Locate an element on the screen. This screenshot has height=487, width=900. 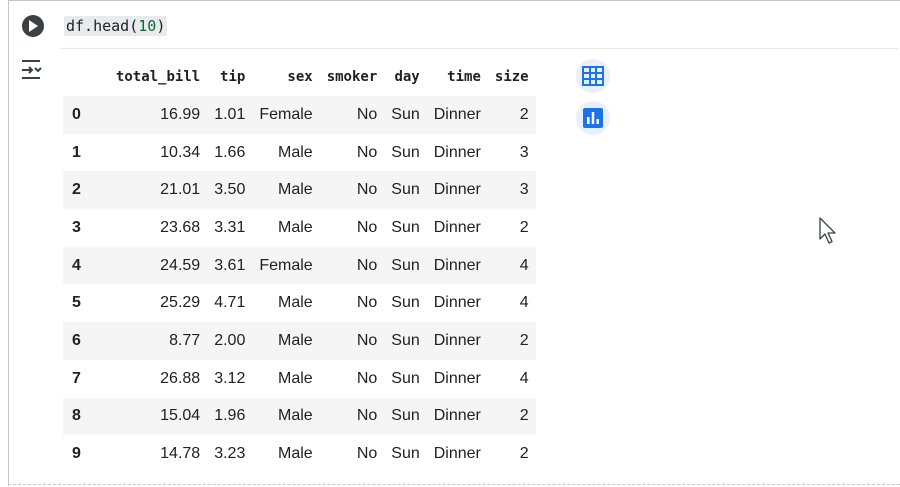
cell-tip: 3.61 is located at coordinates (230, 265).